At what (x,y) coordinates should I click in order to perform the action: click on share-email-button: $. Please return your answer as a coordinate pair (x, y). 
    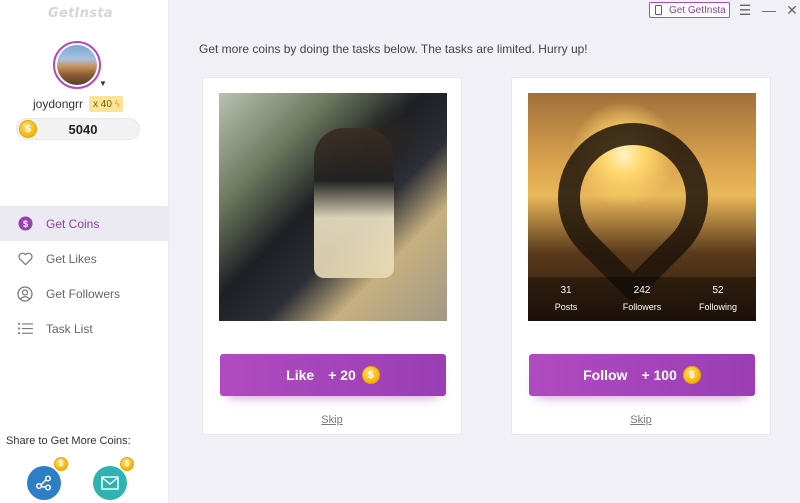
    Looking at the image, I should click on (113, 478).